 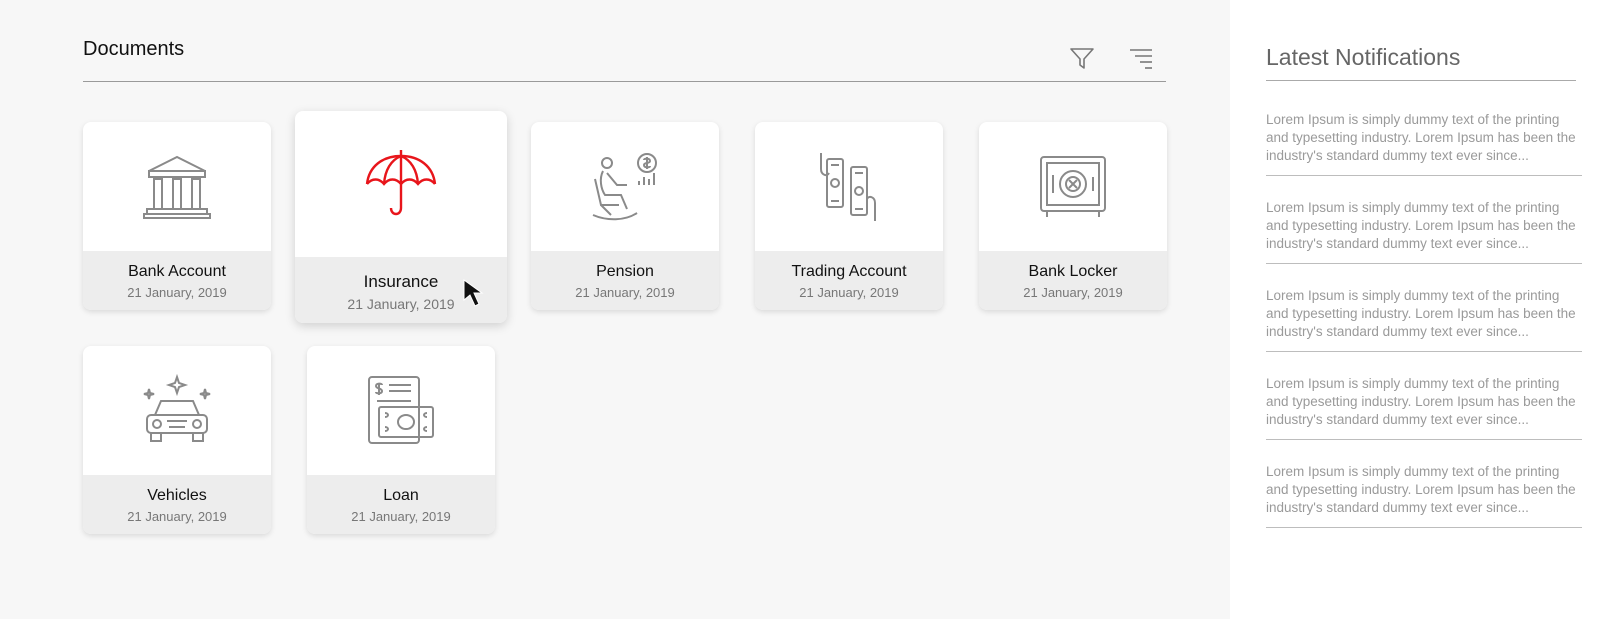 I want to click on page-title: Documents, so click(x=134, y=49).